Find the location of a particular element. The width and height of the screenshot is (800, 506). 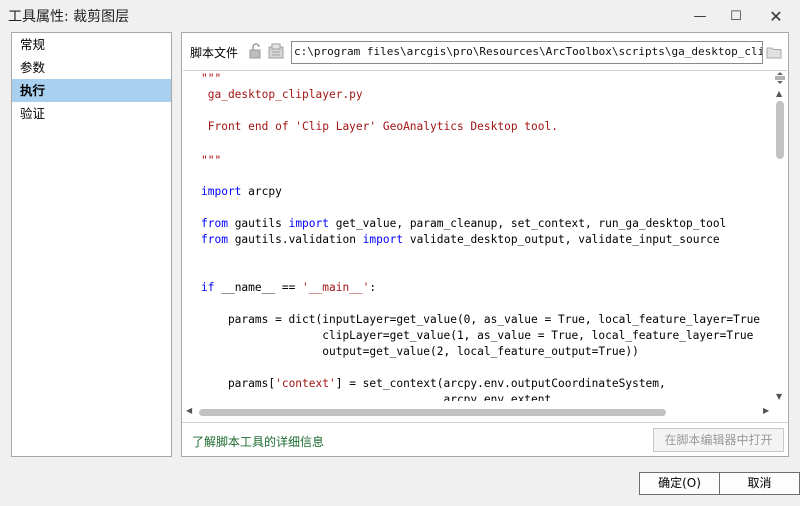

code-token: if is located at coordinates (208, 287).